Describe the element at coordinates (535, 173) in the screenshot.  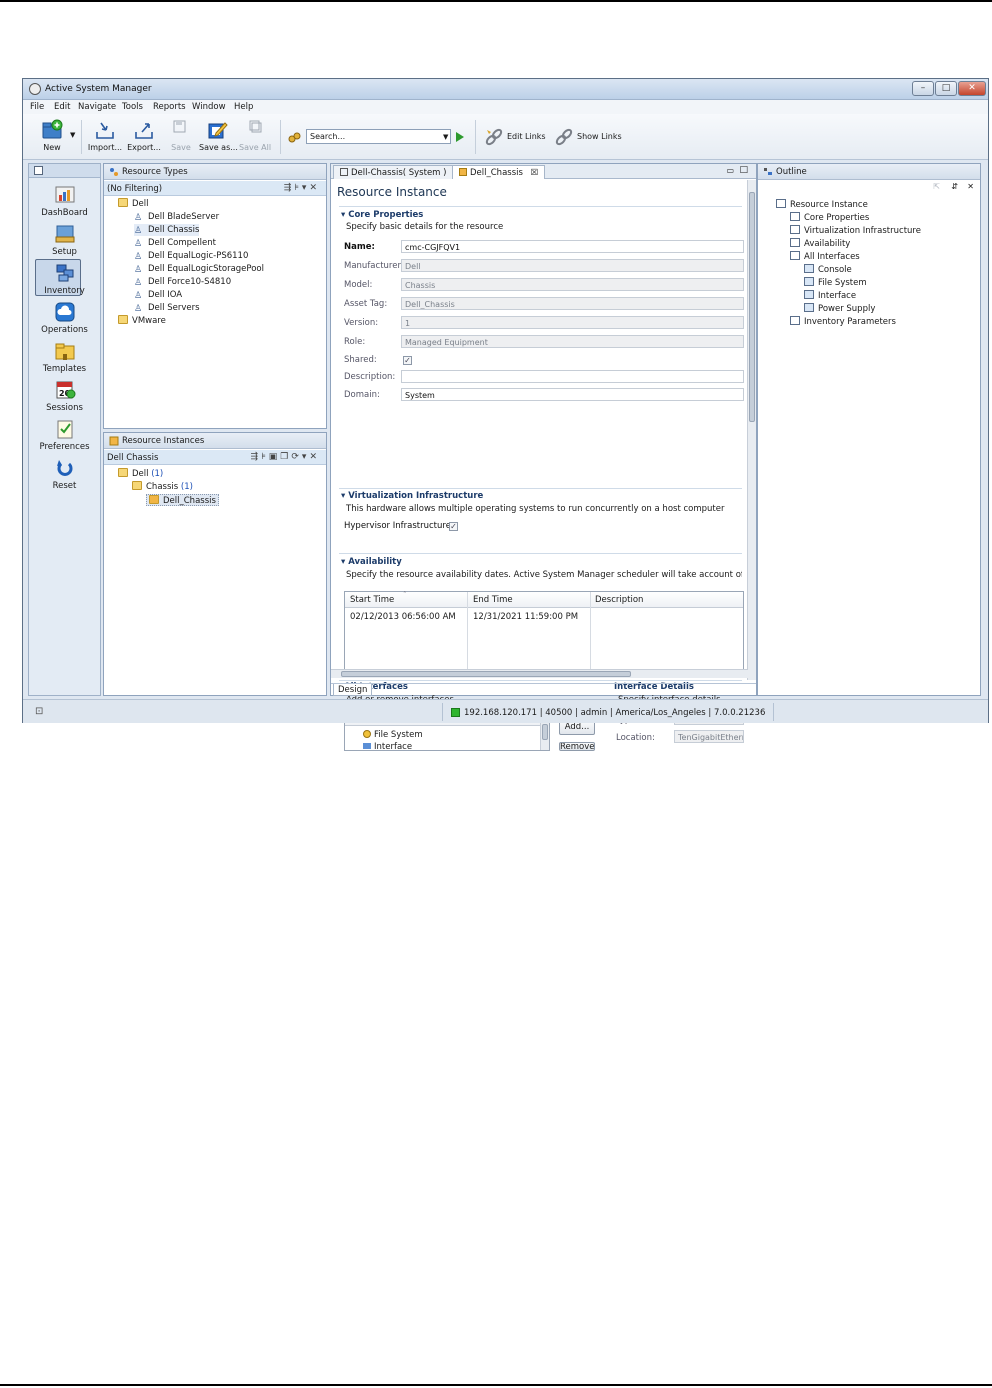
I see `tab-close-icon: ☒` at that location.